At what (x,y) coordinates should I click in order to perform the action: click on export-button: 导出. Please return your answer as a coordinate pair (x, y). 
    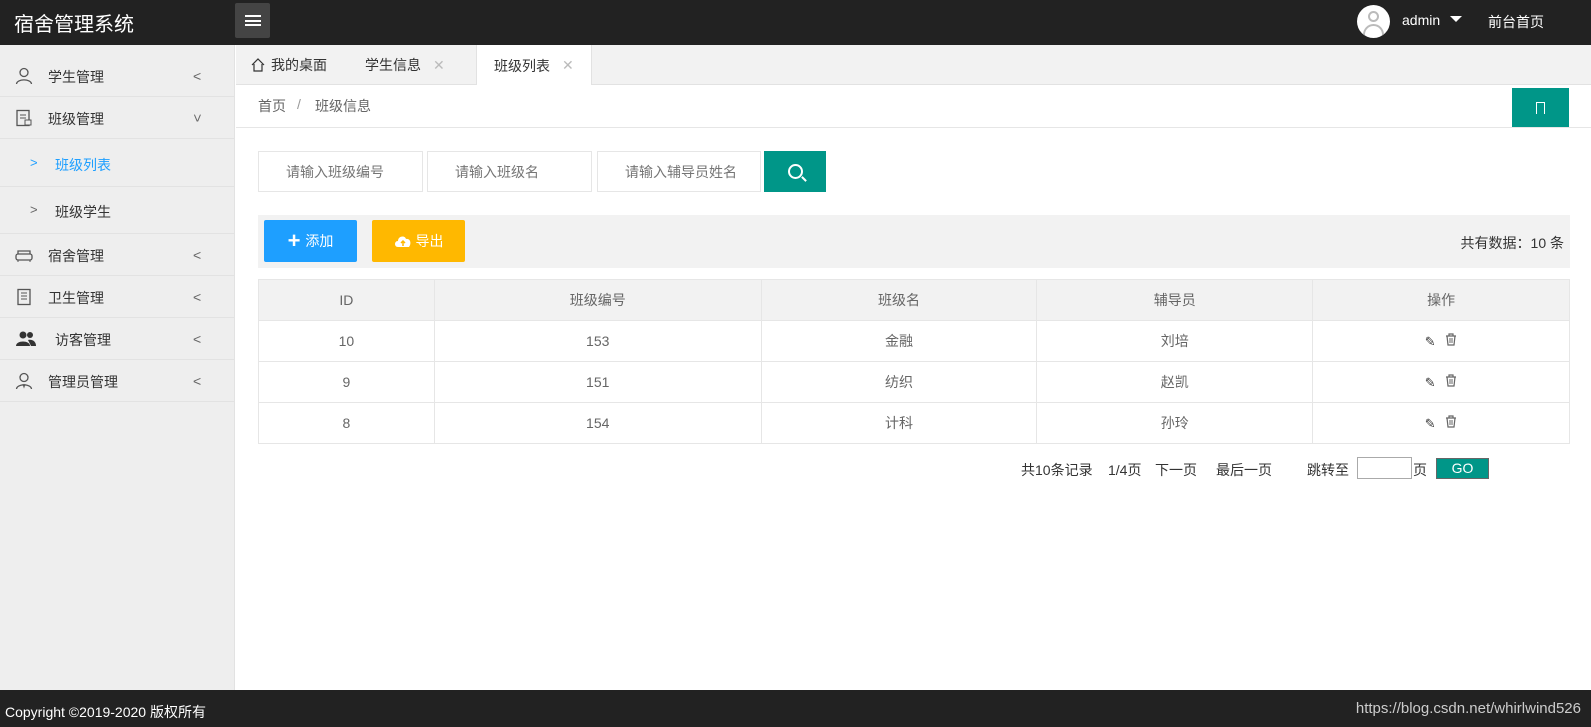
    Looking at the image, I should click on (418, 241).